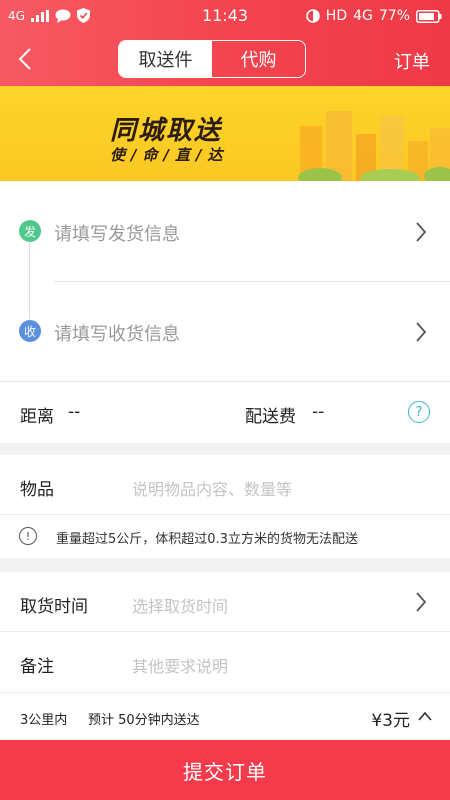 This screenshot has height=800, width=450. I want to click on battery-percent: 77%, so click(394, 16).